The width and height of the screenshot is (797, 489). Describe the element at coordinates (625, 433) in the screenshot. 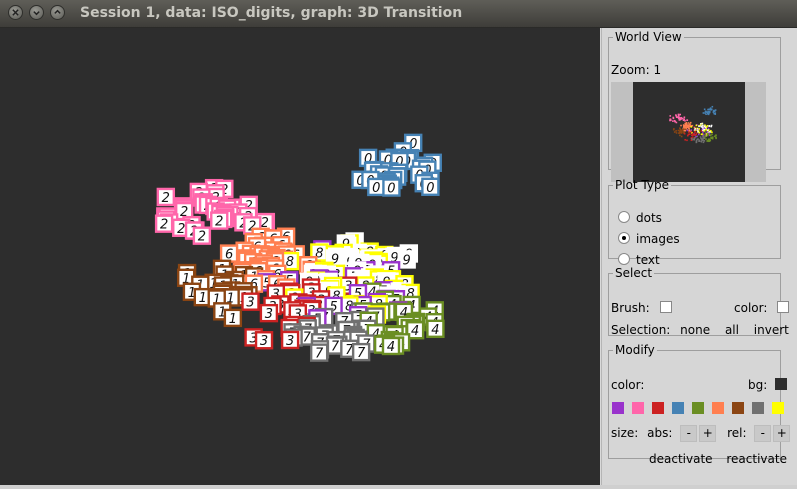

I see `size-label: size:` at that location.